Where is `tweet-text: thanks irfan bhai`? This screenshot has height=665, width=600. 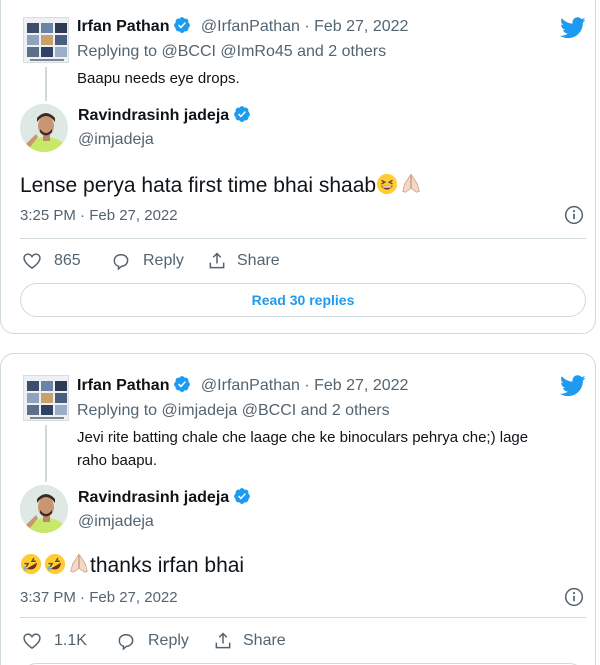 tweet-text: thanks irfan bhai is located at coordinates (167, 565).